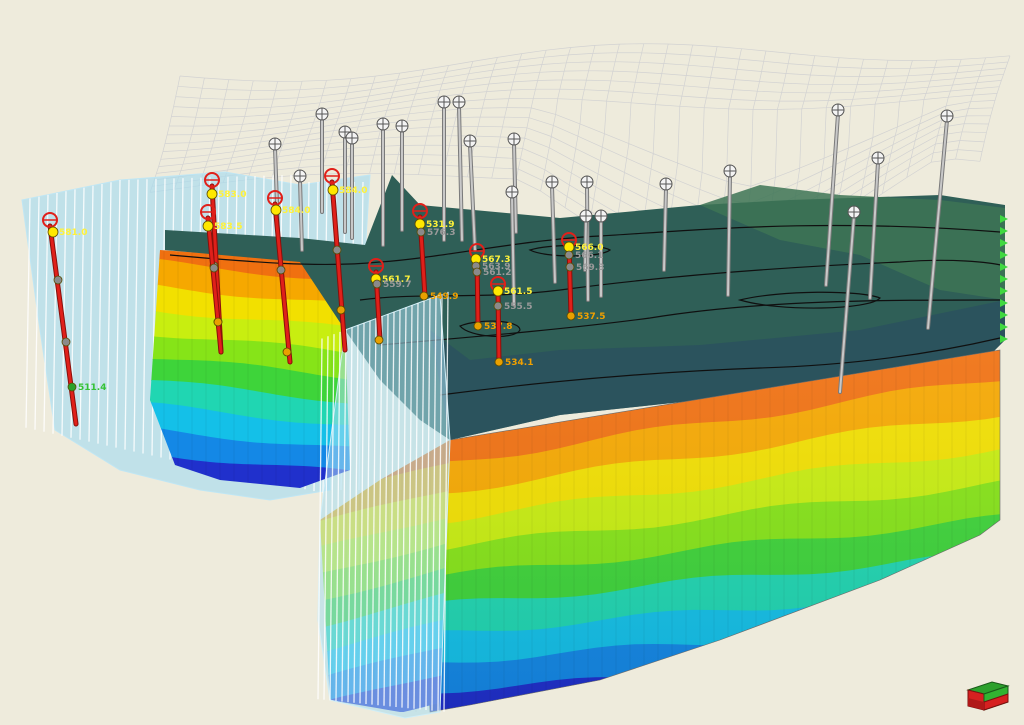  I want to click on marker-label: 561.5, so click(518, 292).